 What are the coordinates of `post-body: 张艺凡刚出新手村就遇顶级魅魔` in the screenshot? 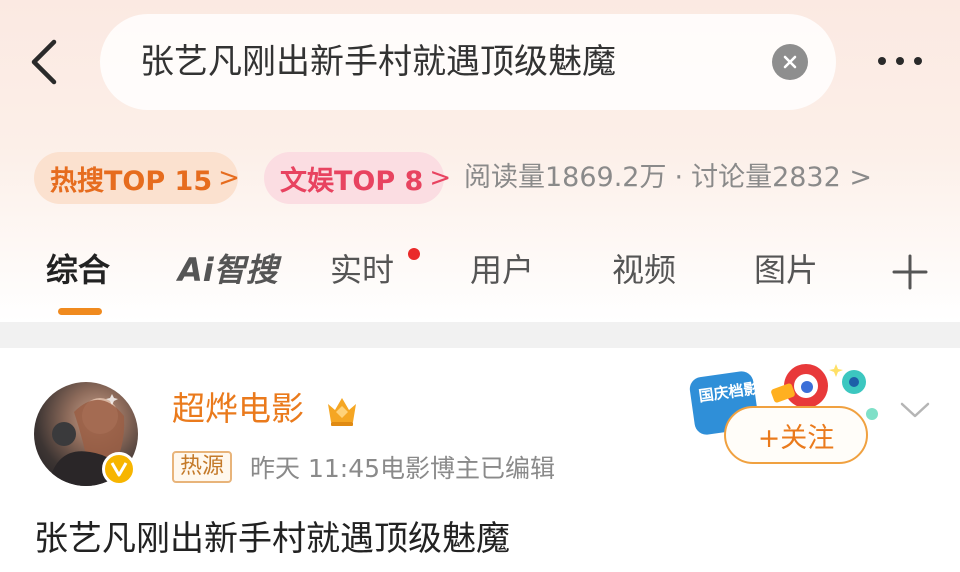 It's located at (272, 539).